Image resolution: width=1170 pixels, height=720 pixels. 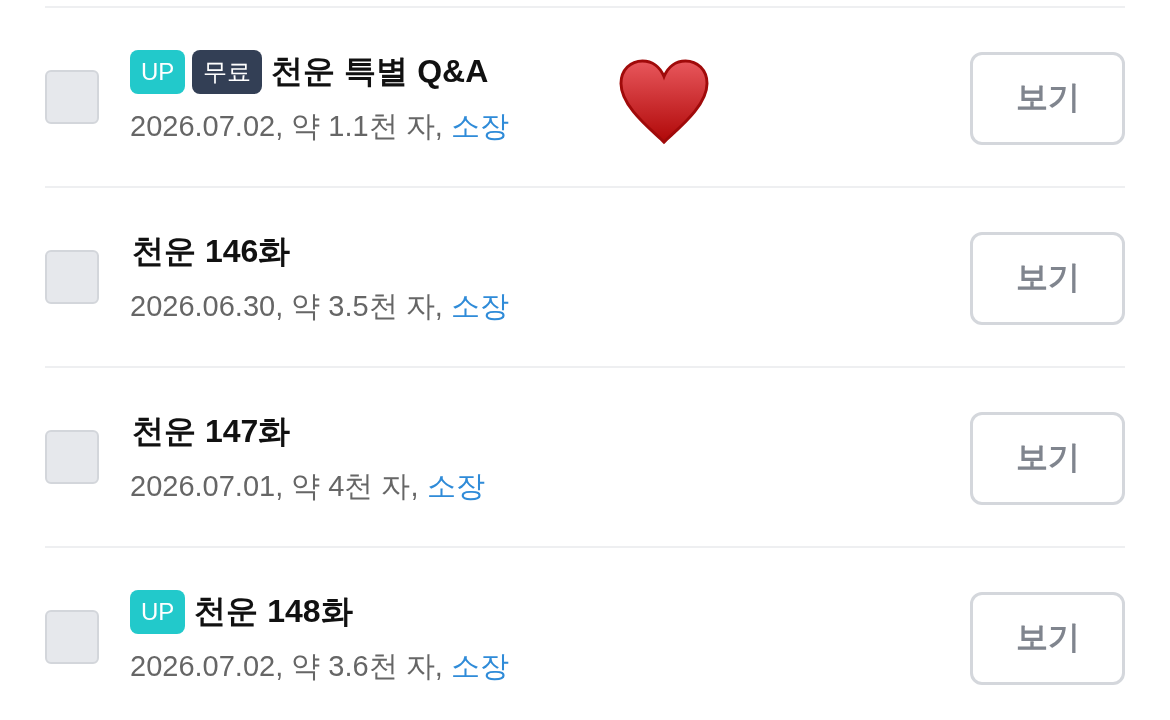 What do you see at coordinates (286, 306) in the screenshot?
I see `episode-details: 2026.06.30, 약 3.5천 자,` at bounding box center [286, 306].